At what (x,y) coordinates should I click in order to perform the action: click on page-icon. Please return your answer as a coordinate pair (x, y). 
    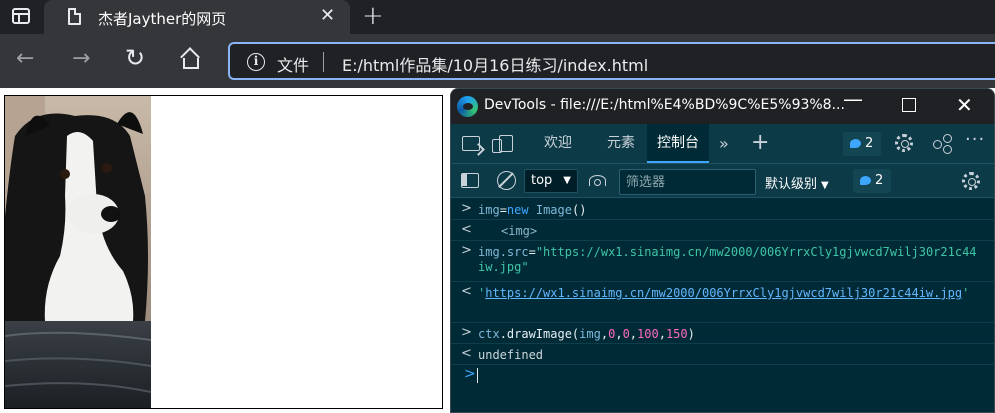
    Looking at the image, I should click on (74, 16).